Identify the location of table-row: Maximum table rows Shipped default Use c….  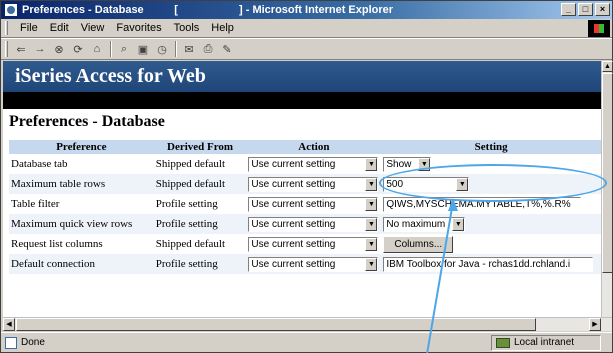
(305, 184).